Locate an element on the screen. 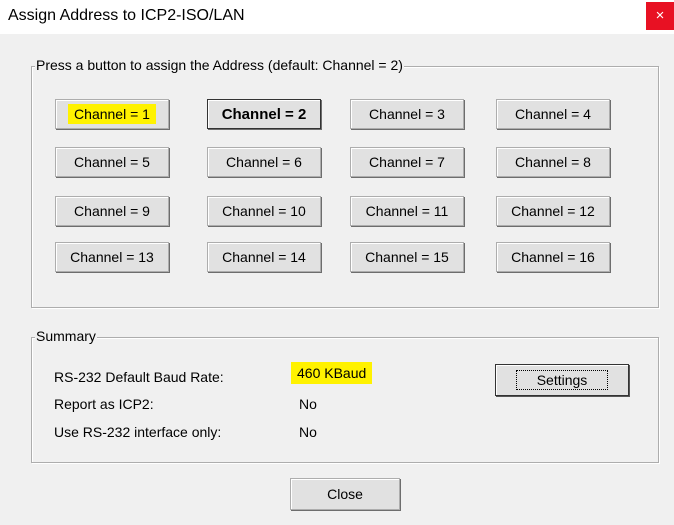 The width and height of the screenshot is (674, 525). window-title: Assign Address to ICP2-ISO/LAN is located at coordinates (126, 15).